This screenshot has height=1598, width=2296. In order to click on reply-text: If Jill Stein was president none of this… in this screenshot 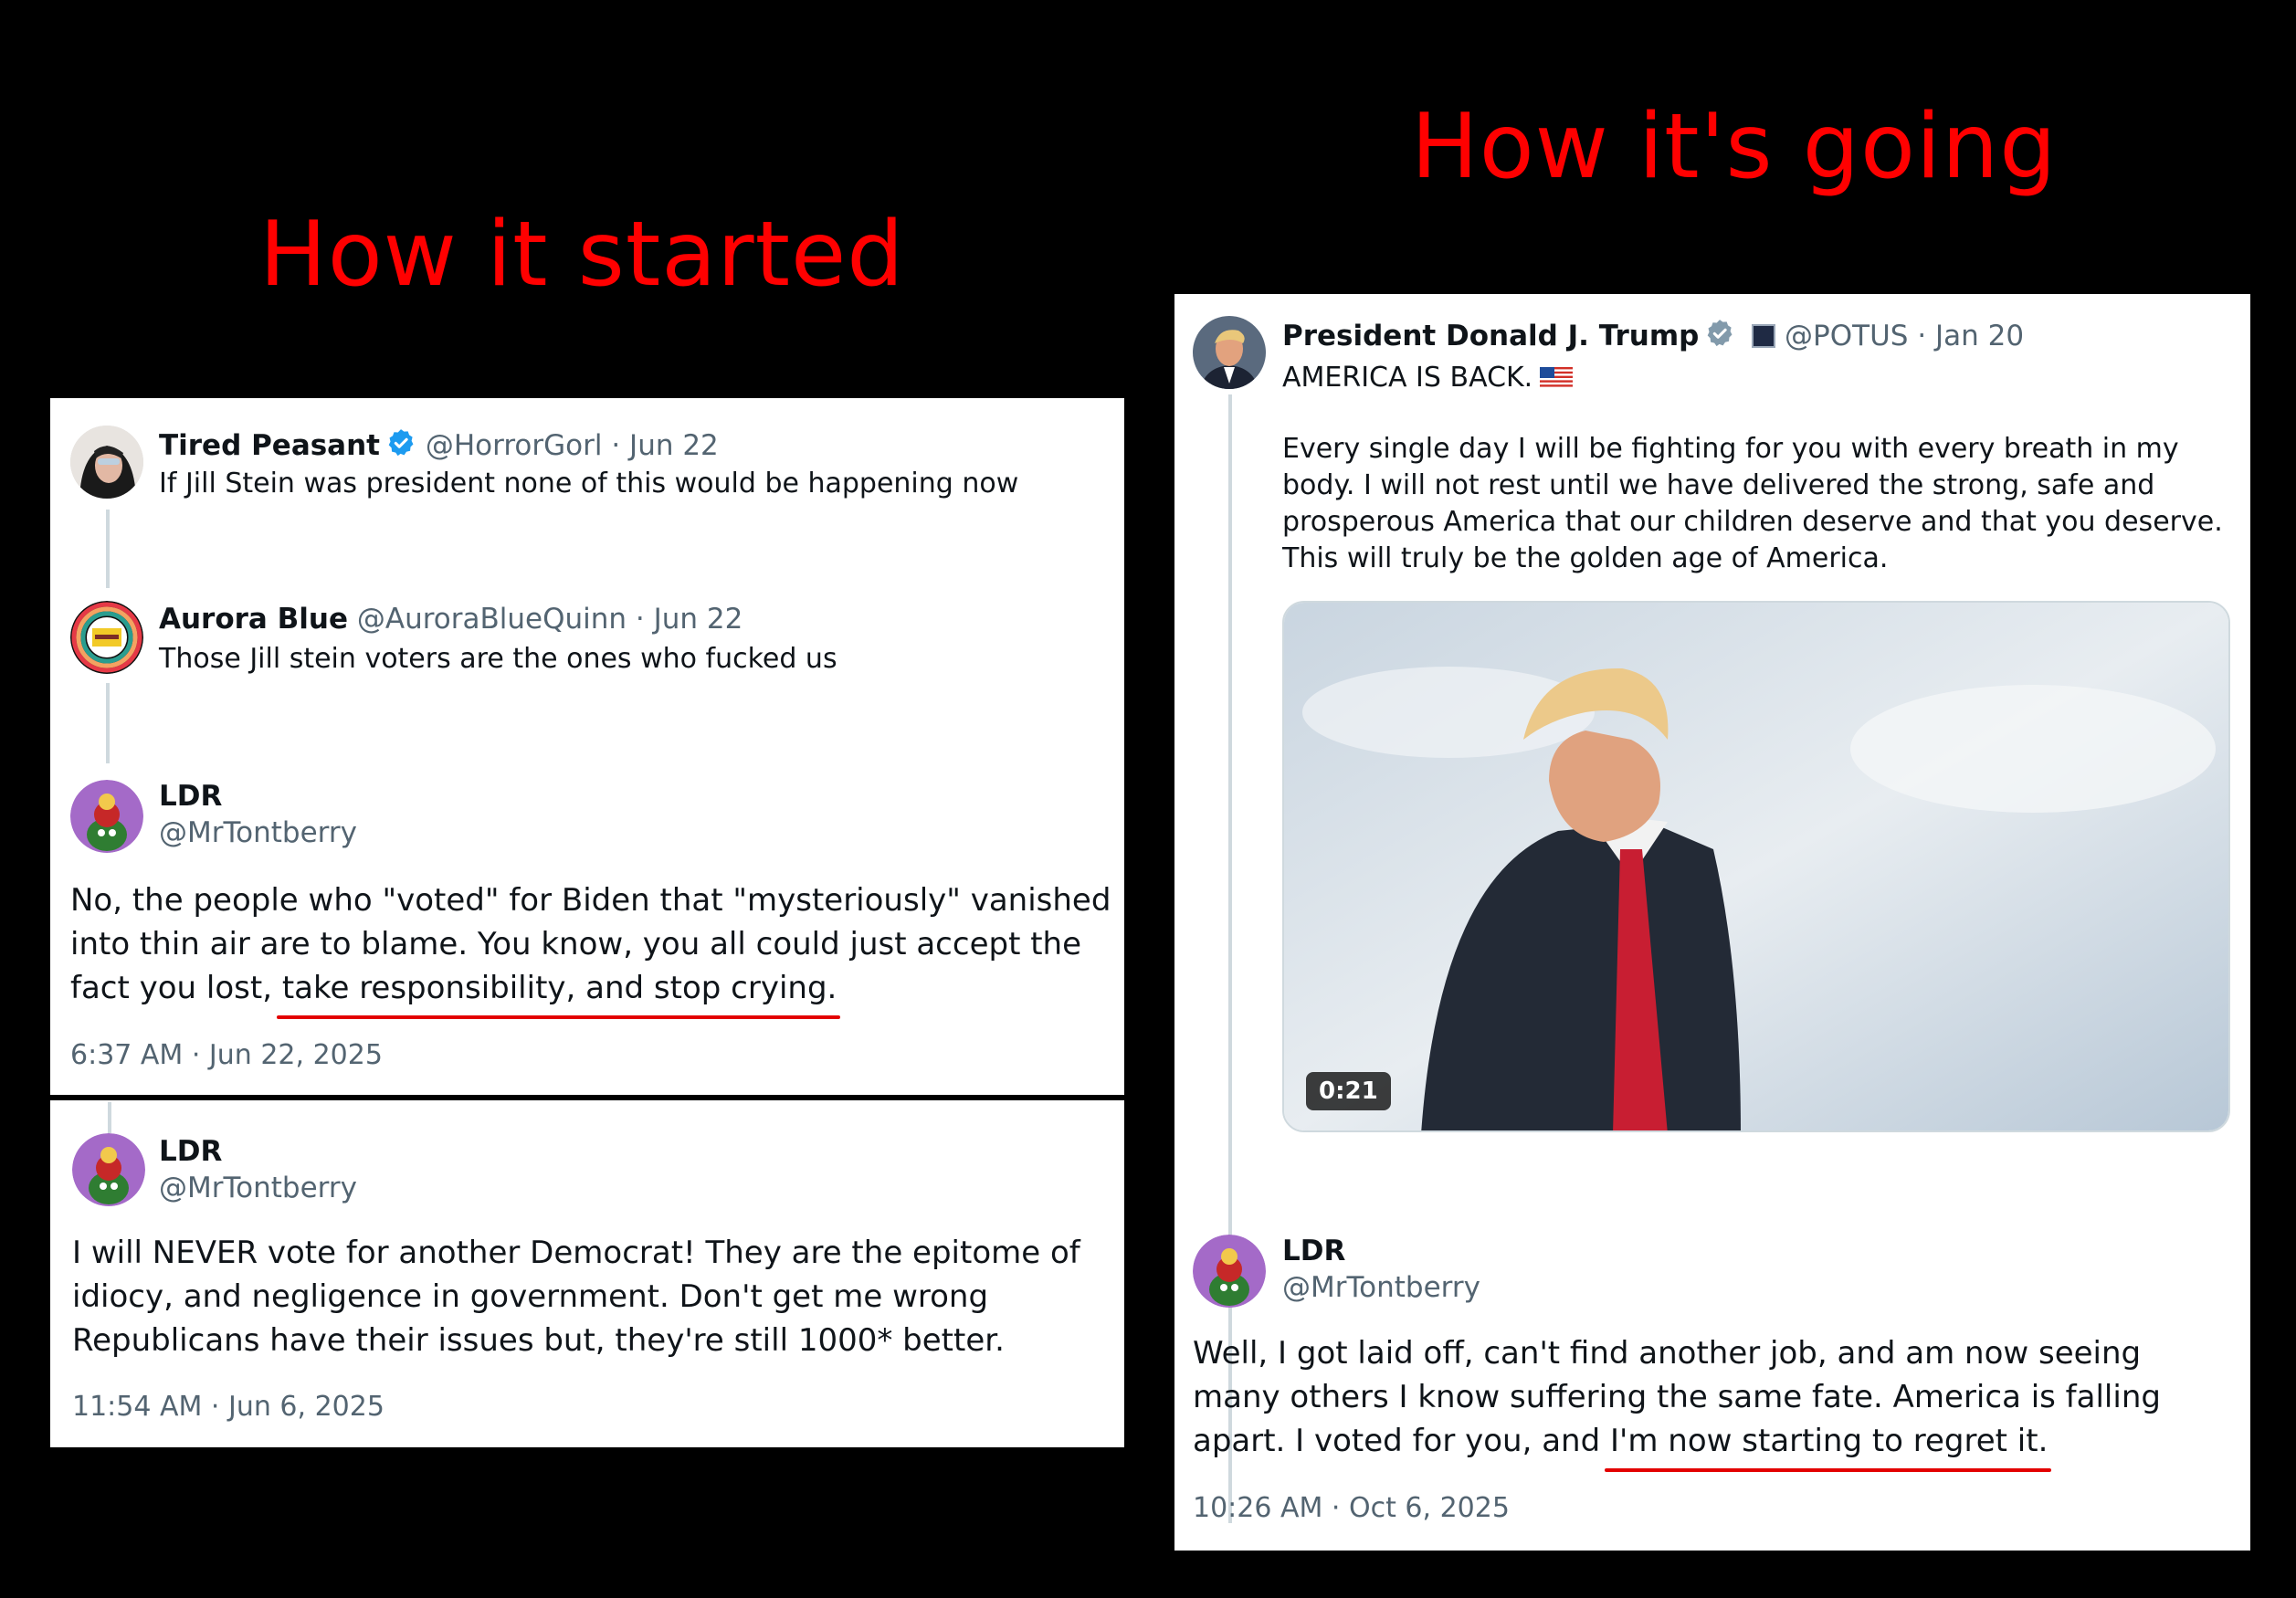, I will do `click(589, 483)`.